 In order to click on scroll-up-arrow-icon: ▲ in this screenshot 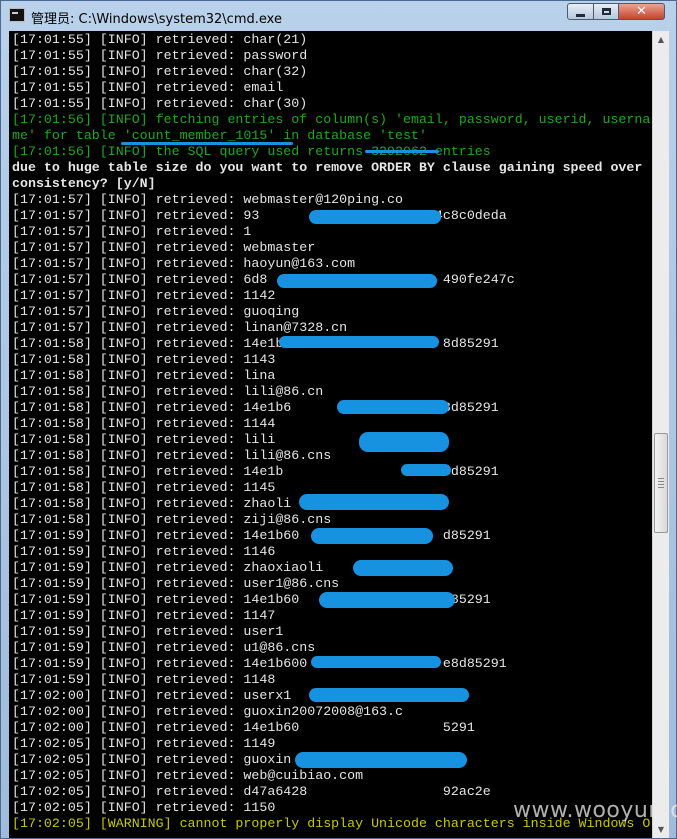, I will do `click(661, 39)`.